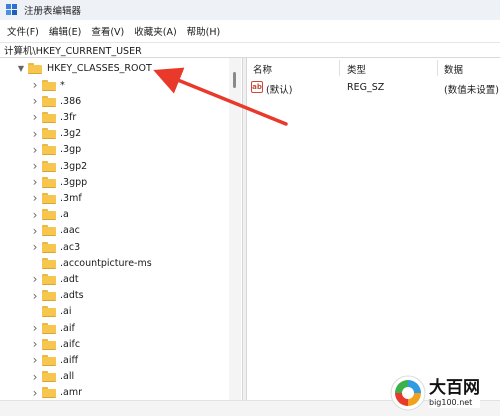 The width and height of the screenshot is (500, 416). Describe the element at coordinates (454, 388) in the screenshot. I see `watermark-title: 大百网` at that location.